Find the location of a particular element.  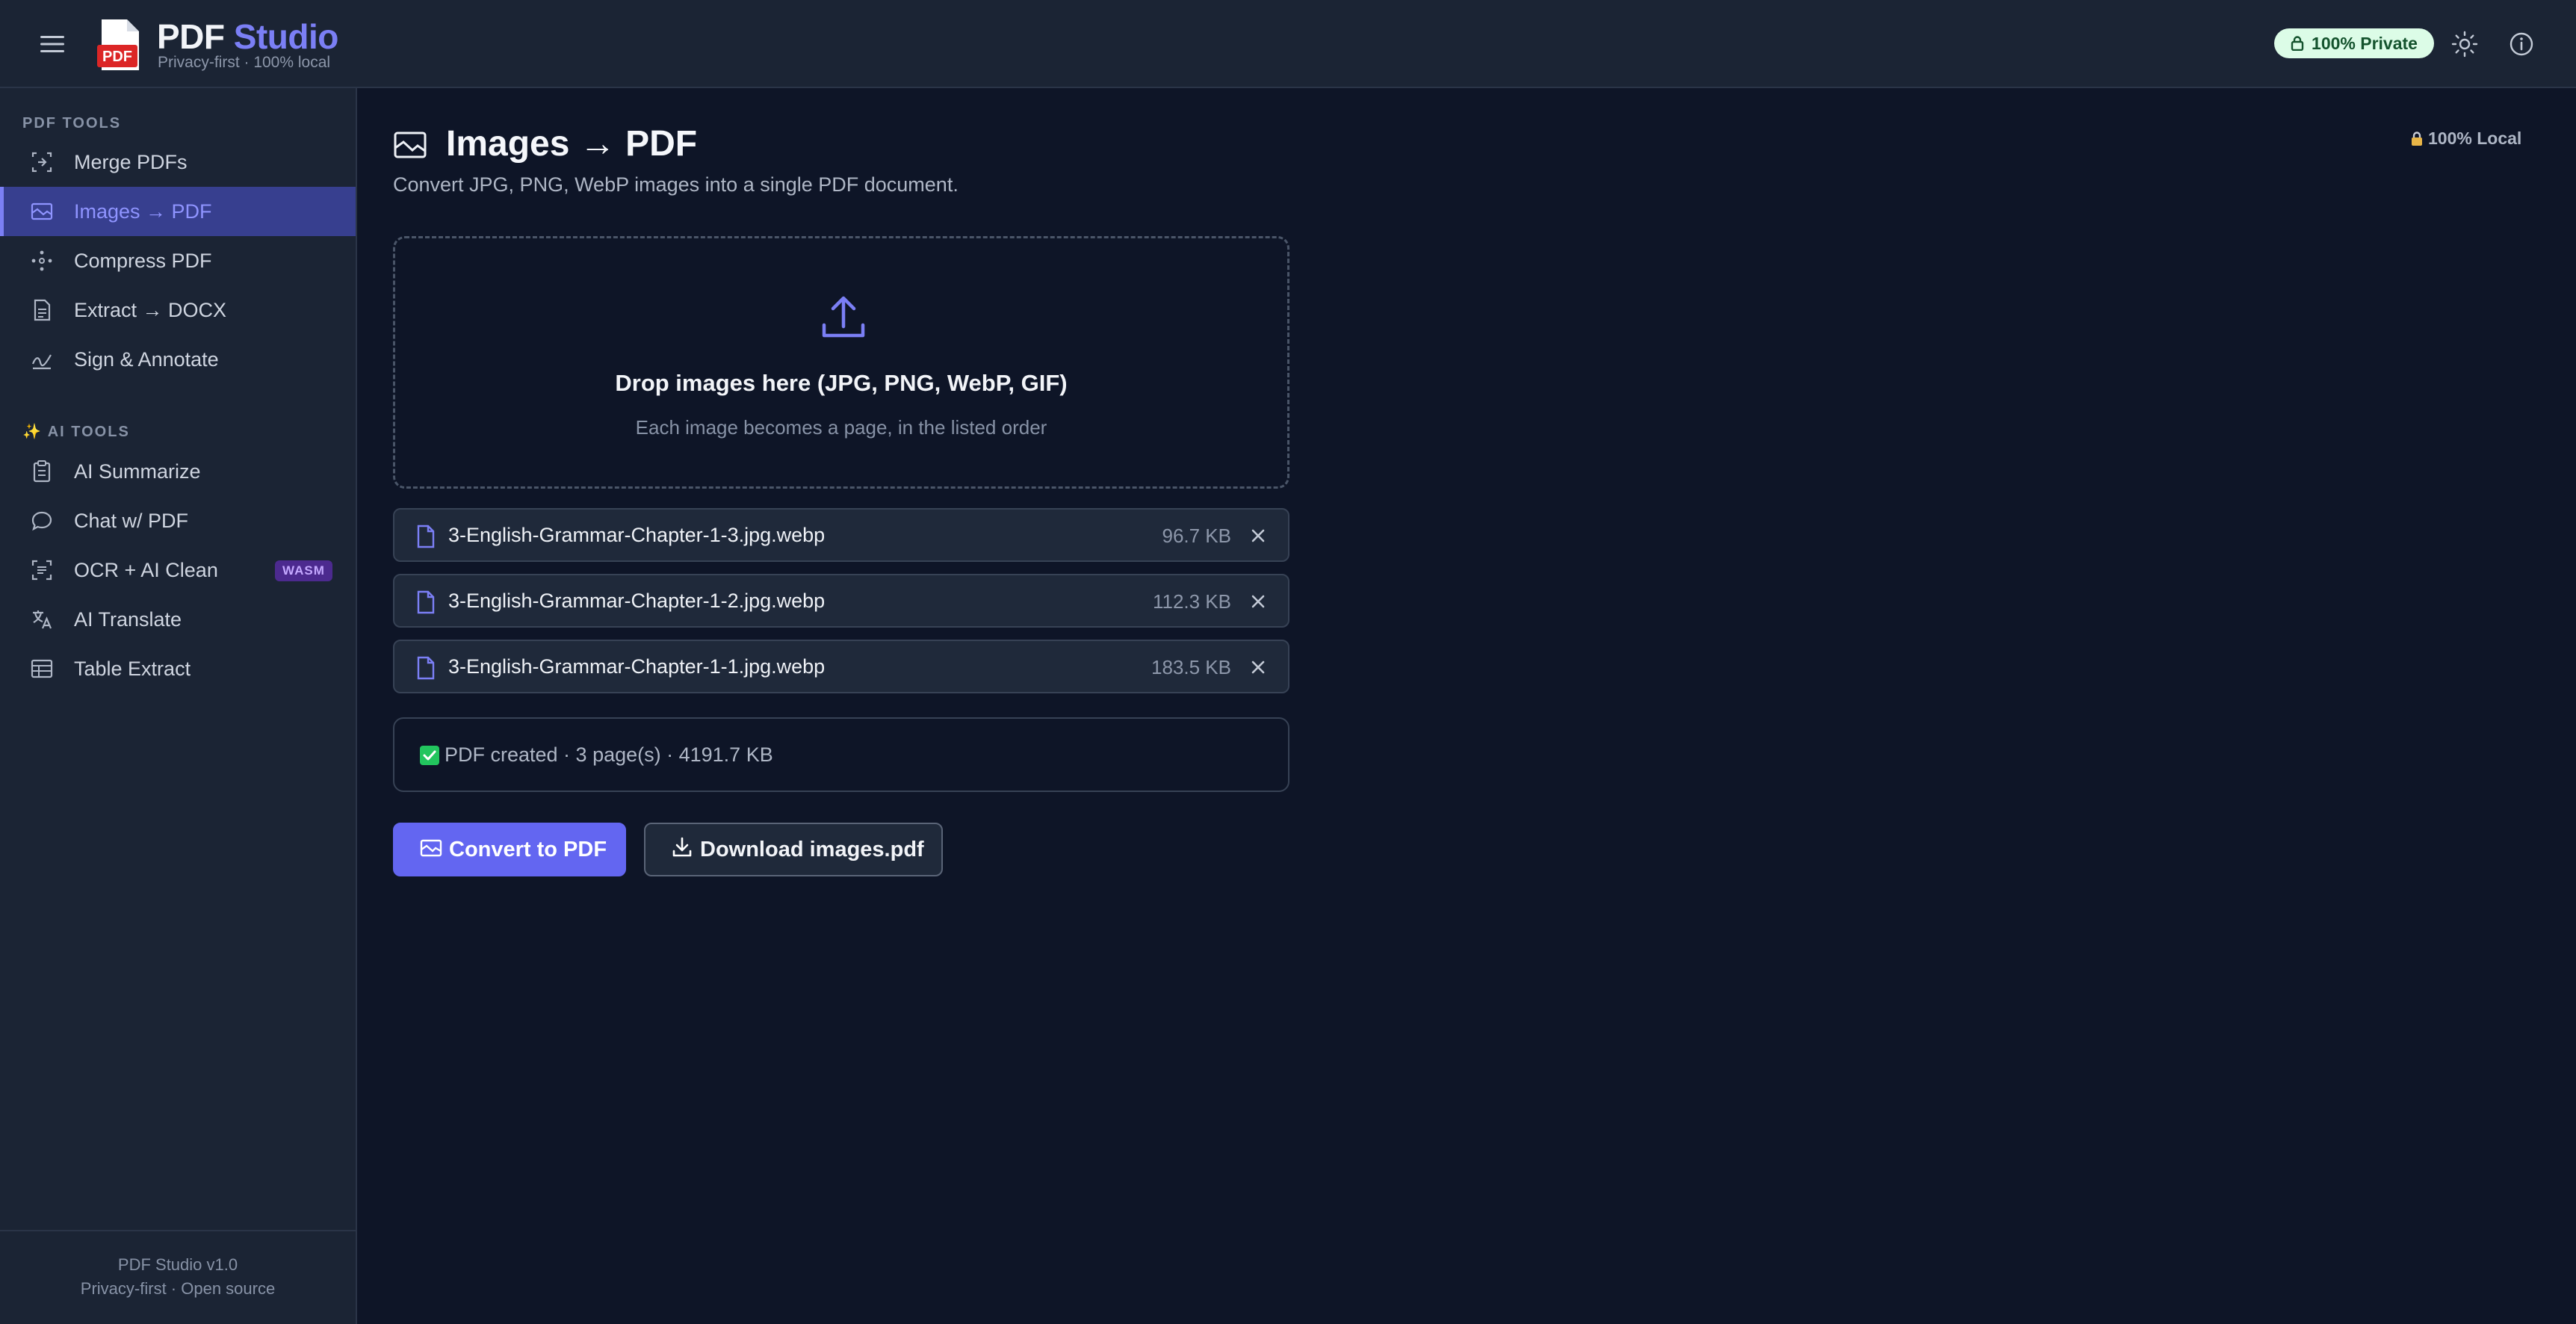

file-name: 3-English-Grammar-Chapter-1-2.jpg.webp is located at coordinates (637, 601).